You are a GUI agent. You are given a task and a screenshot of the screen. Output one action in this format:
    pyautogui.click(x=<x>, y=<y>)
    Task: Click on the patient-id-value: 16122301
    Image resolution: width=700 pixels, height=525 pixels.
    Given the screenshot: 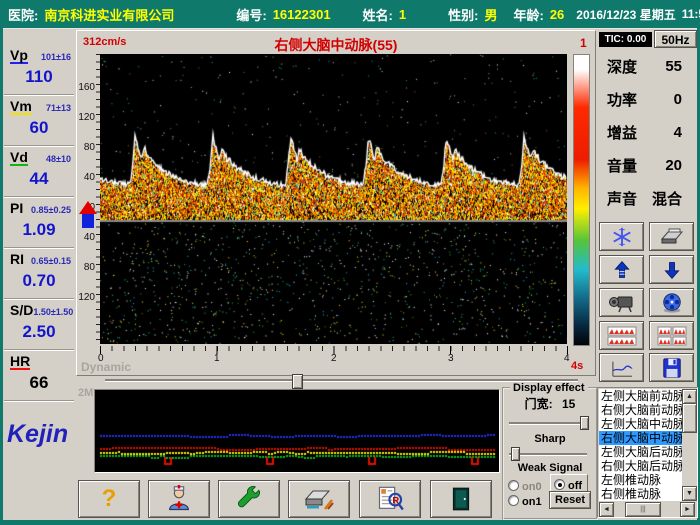 What is the action you would take?
    pyautogui.click(x=301, y=14)
    